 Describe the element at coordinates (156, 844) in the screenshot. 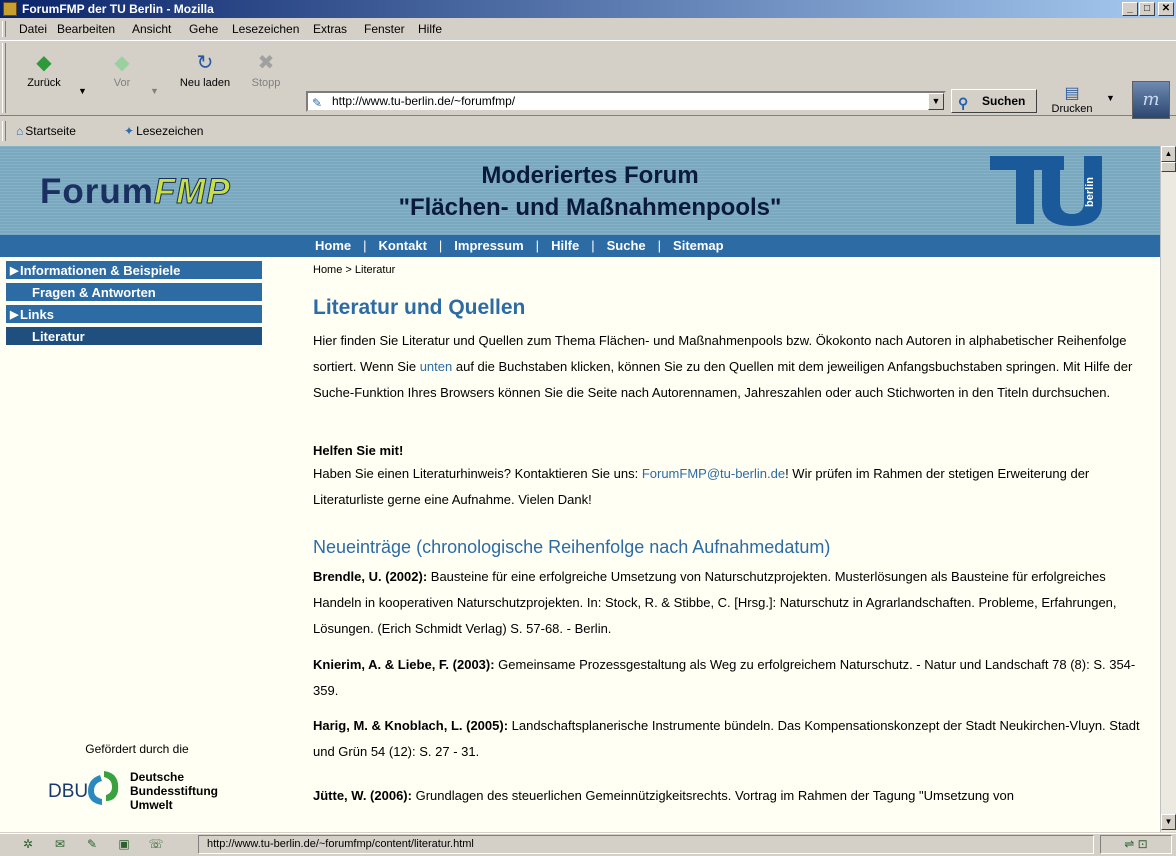

I see `chat-icon: ☏` at that location.